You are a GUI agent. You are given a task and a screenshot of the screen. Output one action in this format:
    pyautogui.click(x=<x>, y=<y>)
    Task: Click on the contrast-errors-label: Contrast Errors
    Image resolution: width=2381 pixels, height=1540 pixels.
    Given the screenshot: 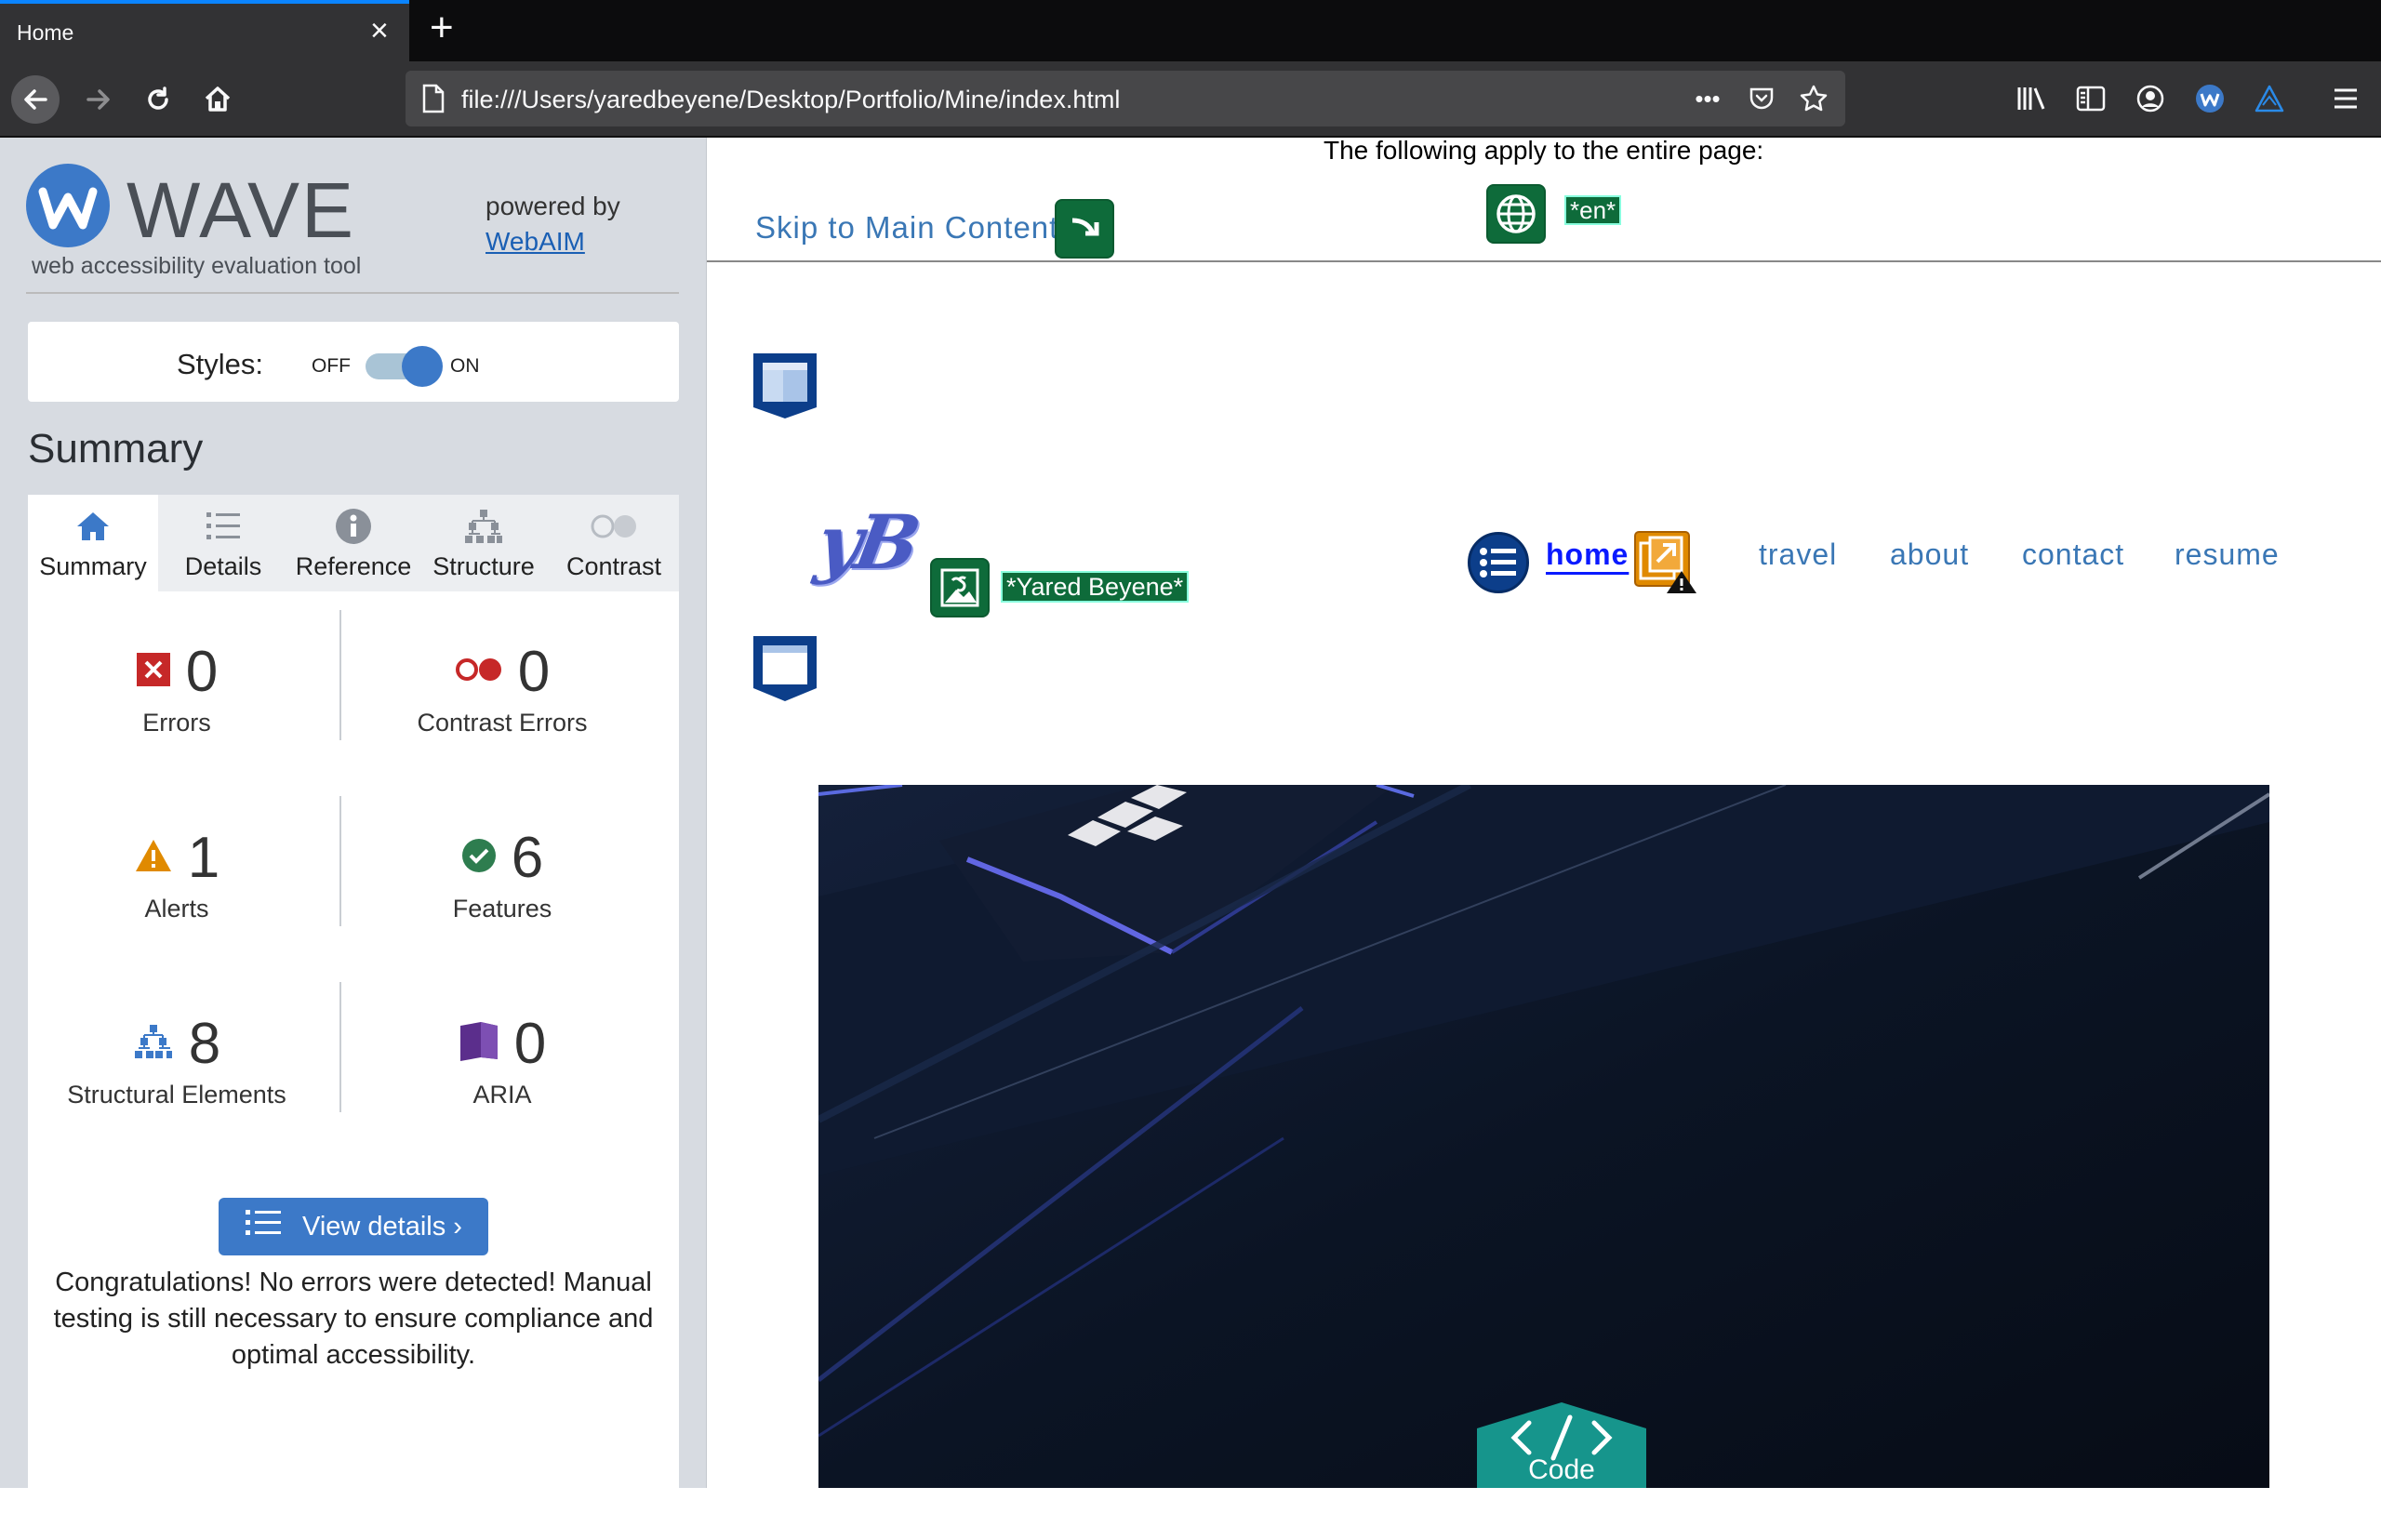 What is the action you would take?
    pyautogui.click(x=502, y=723)
    